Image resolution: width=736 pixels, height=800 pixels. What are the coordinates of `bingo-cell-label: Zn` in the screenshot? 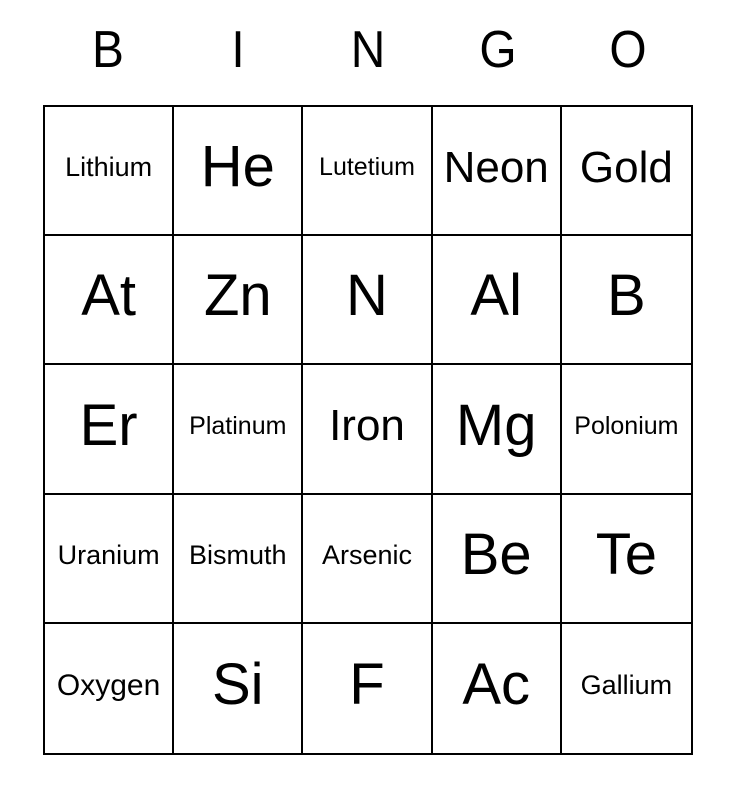 It's located at (237, 296).